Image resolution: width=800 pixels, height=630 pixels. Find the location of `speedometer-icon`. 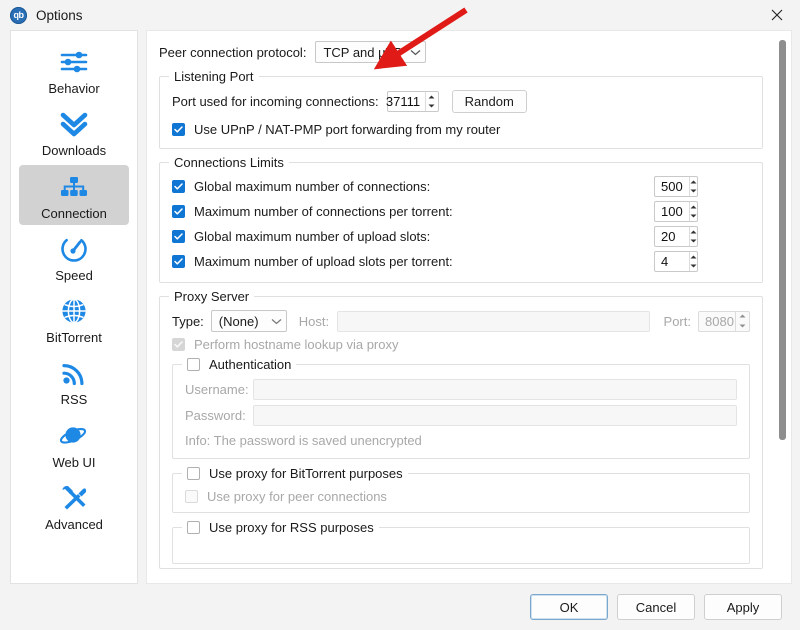

speedometer-icon is located at coordinates (74, 249).